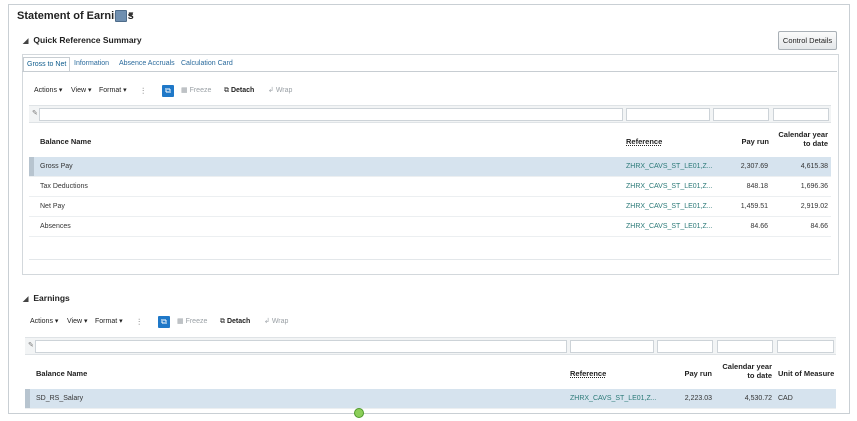 The image size is (857, 421). What do you see at coordinates (759, 226) in the screenshot?
I see `pay-run-value: 84.66` at bounding box center [759, 226].